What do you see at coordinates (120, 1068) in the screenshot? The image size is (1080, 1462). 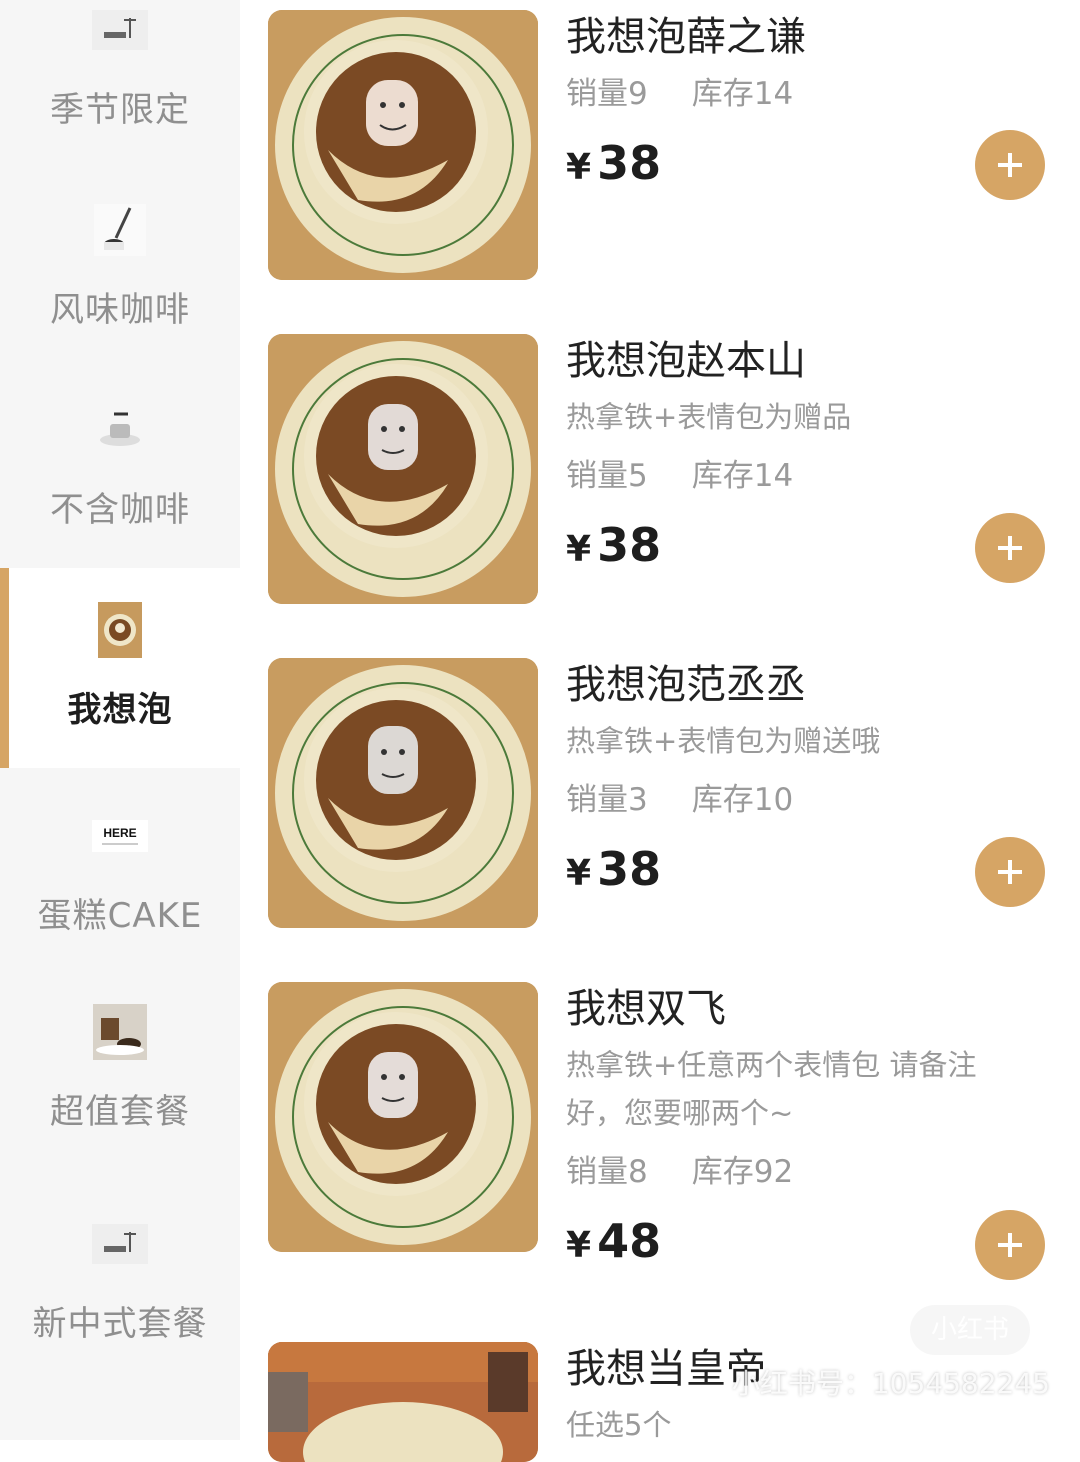 I see `sidebar-item-value-set: 超值套餐` at bounding box center [120, 1068].